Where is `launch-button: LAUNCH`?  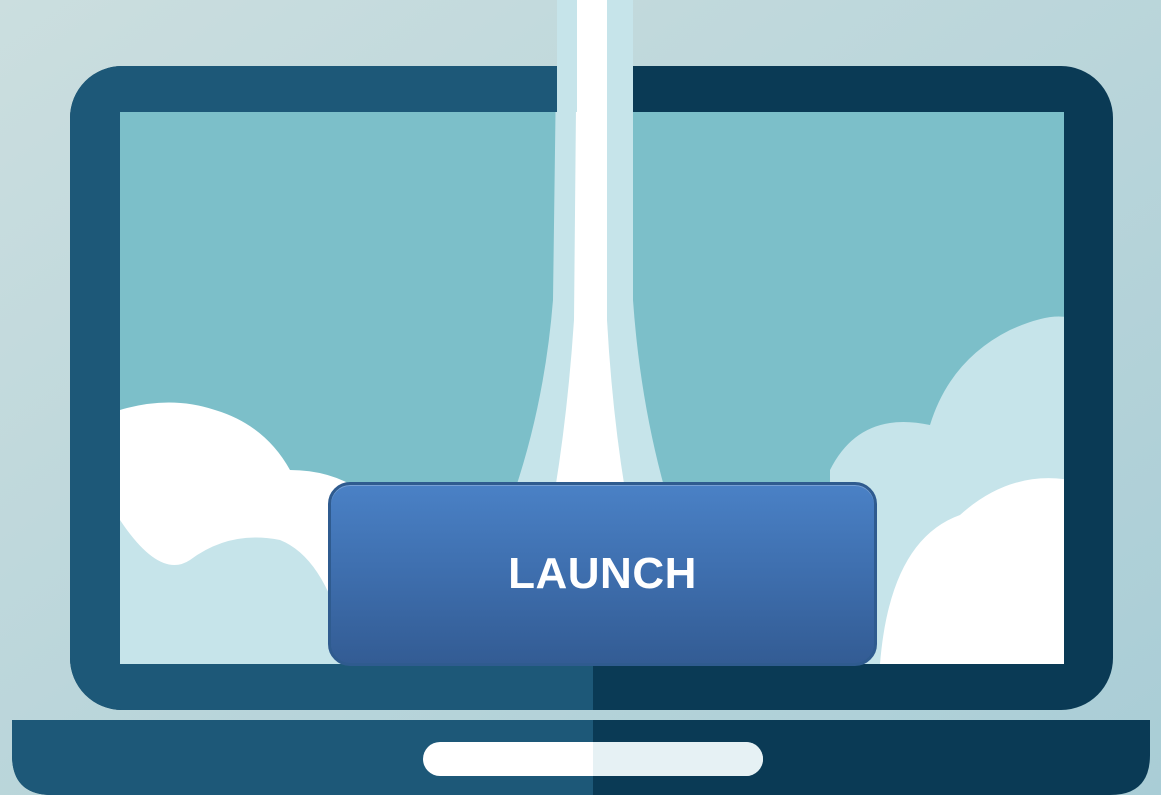 launch-button: LAUNCH is located at coordinates (602, 574).